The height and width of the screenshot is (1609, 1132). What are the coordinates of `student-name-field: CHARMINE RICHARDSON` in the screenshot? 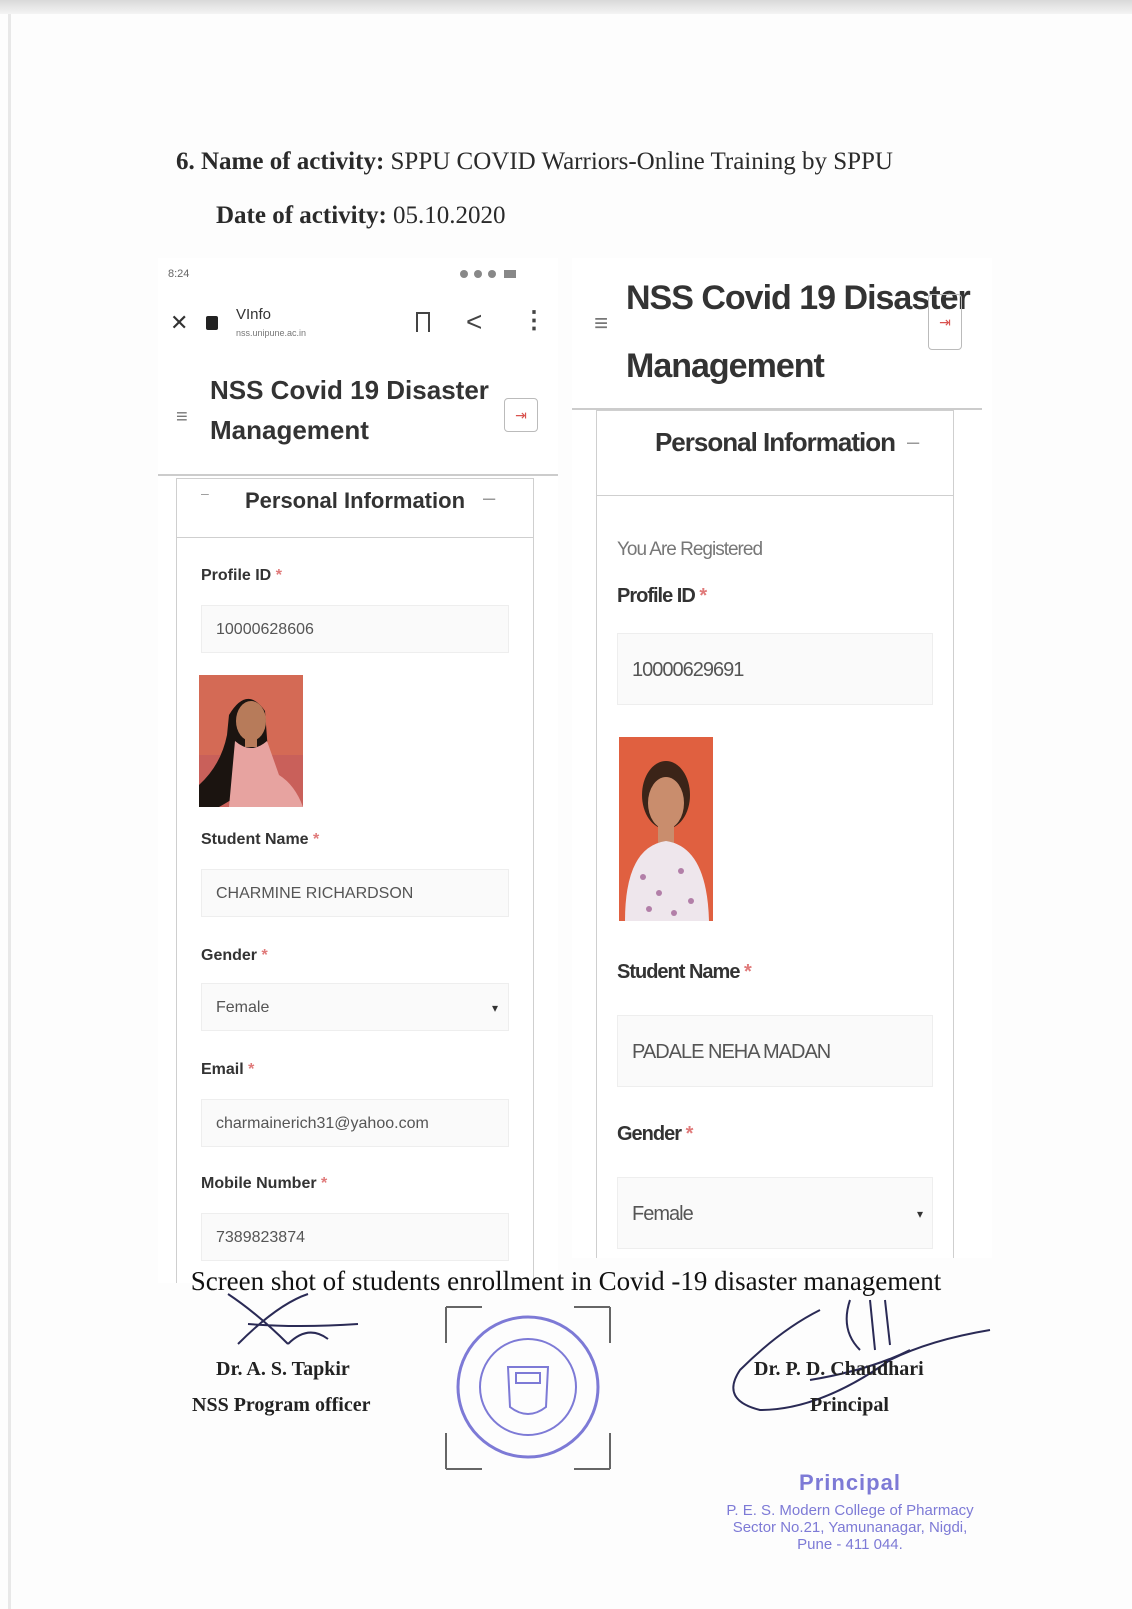 It's located at (355, 893).